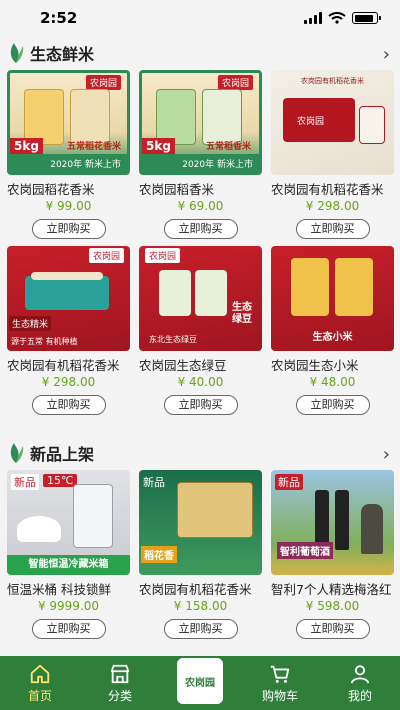  What do you see at coordinates (228, 147) in the screenshot?
I see `thumb-subtitle: 五常稻香米` at bounding box center [228, 147].